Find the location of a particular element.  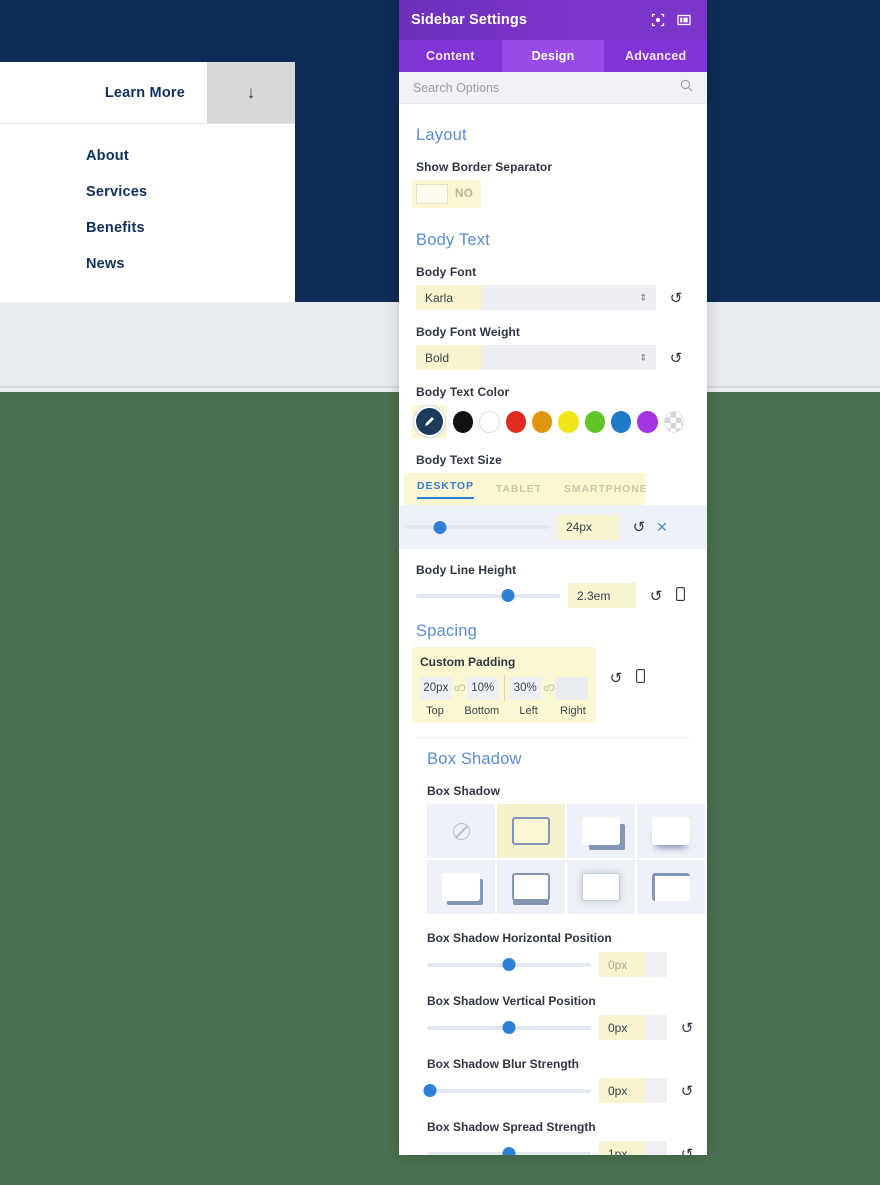

box-shadow-preset-grid is located at coordinates (566, 859).